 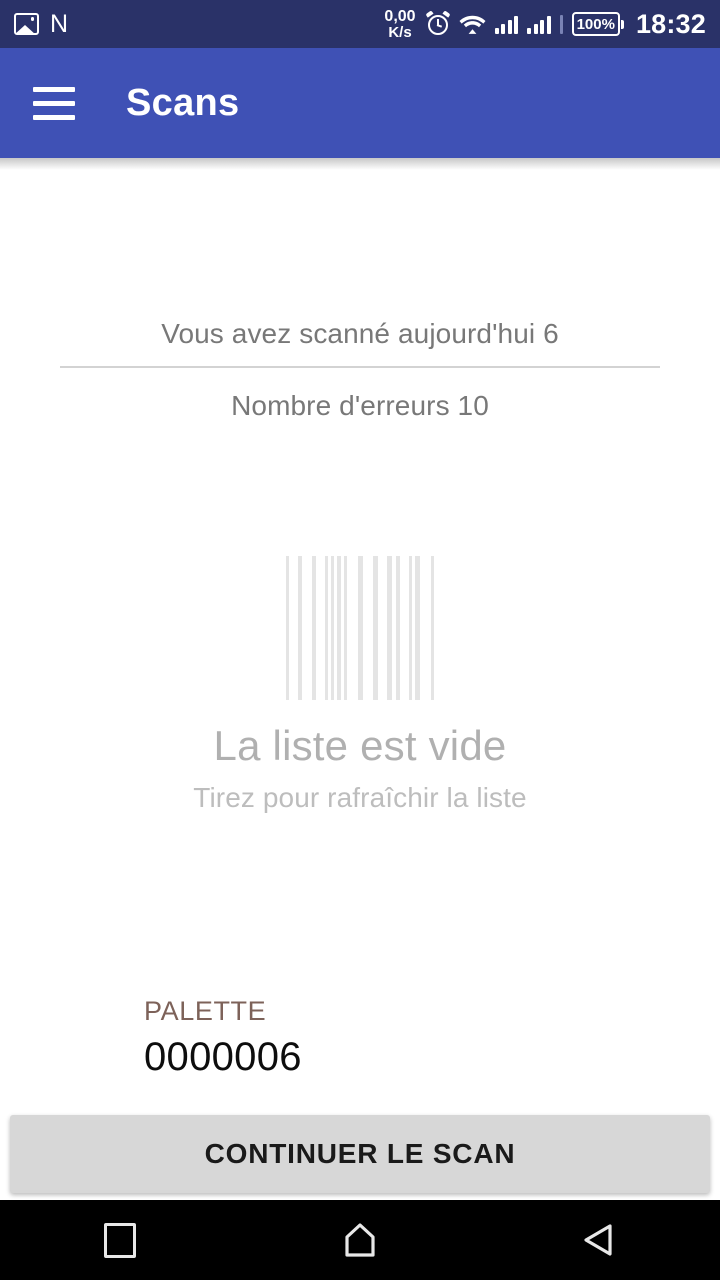 I want to click on page-title: Scans, so click(x=183, y=102).